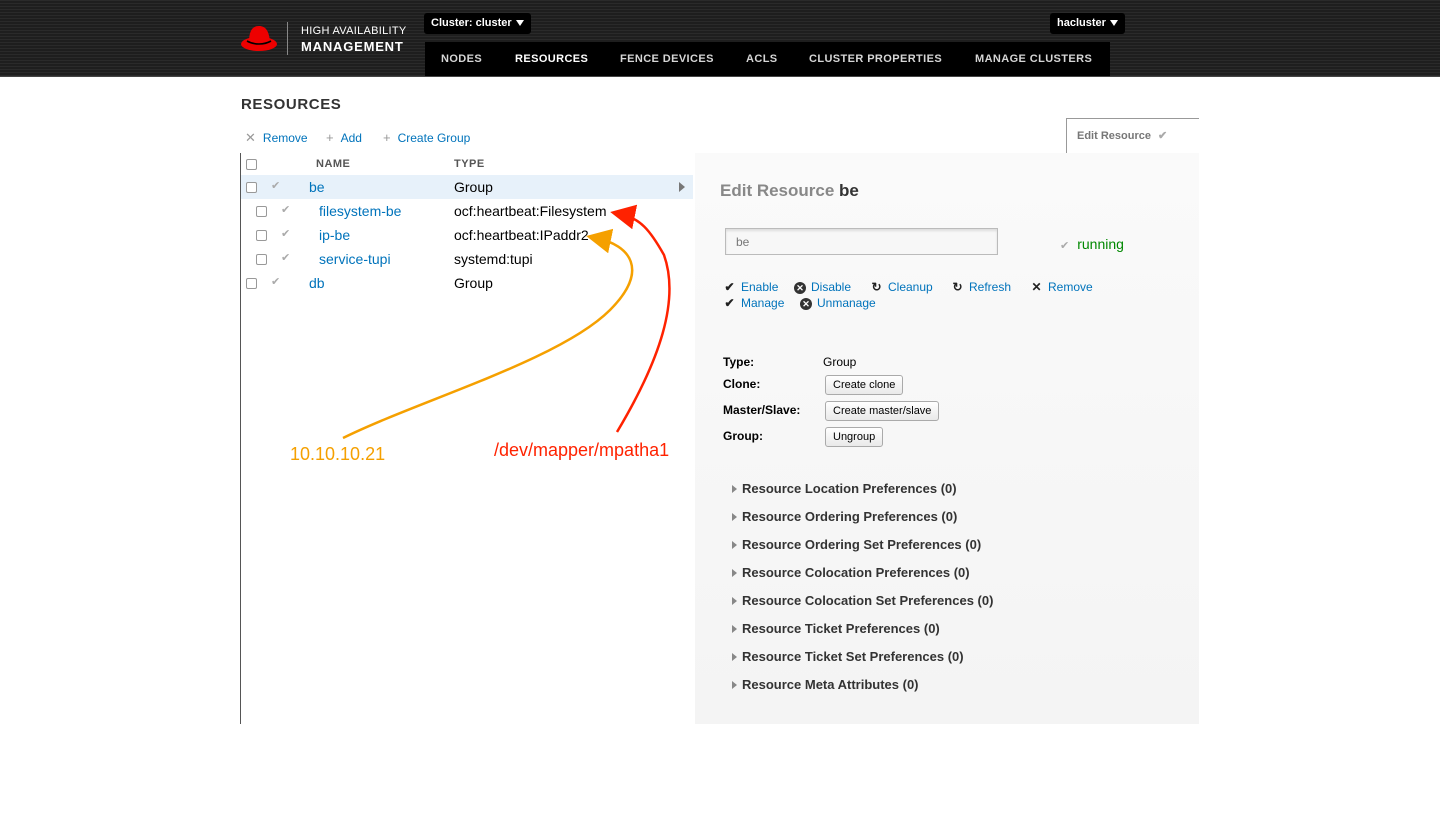  I want to click on pref-ordering: Resource Ordering Preferences (0), so click(844, 516).